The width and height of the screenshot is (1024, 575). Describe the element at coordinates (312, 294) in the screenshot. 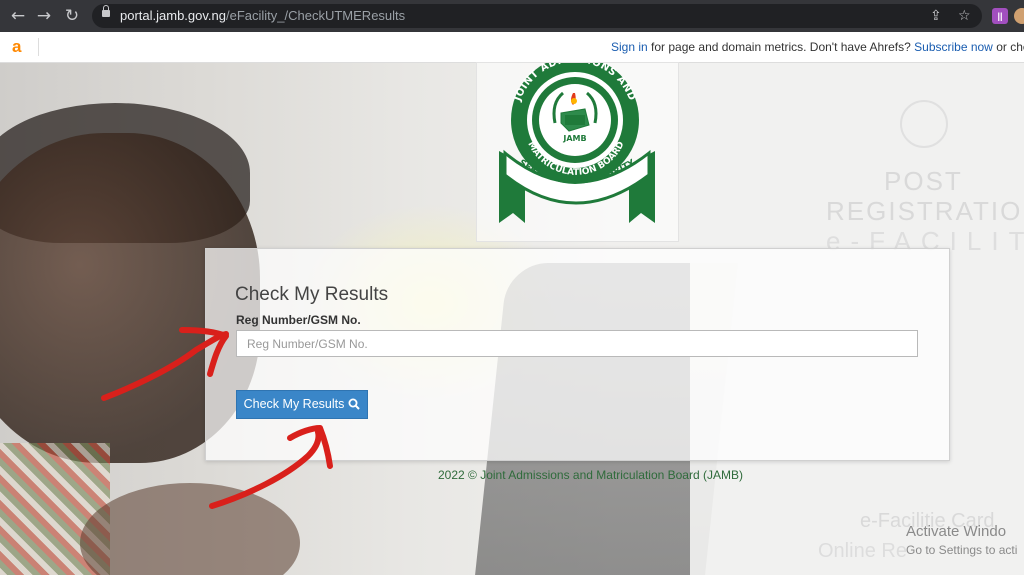

I see `page-title: Check My Results` at that location.